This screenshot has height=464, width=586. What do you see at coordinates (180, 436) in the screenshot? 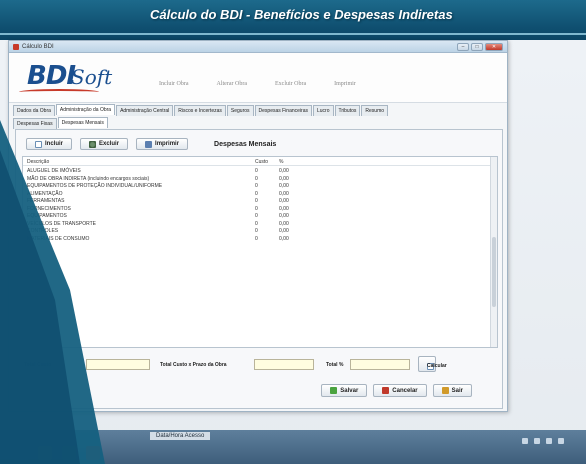
I see `taskbar-label: Data/Hora Acesso` at bounding box center [180, 436].